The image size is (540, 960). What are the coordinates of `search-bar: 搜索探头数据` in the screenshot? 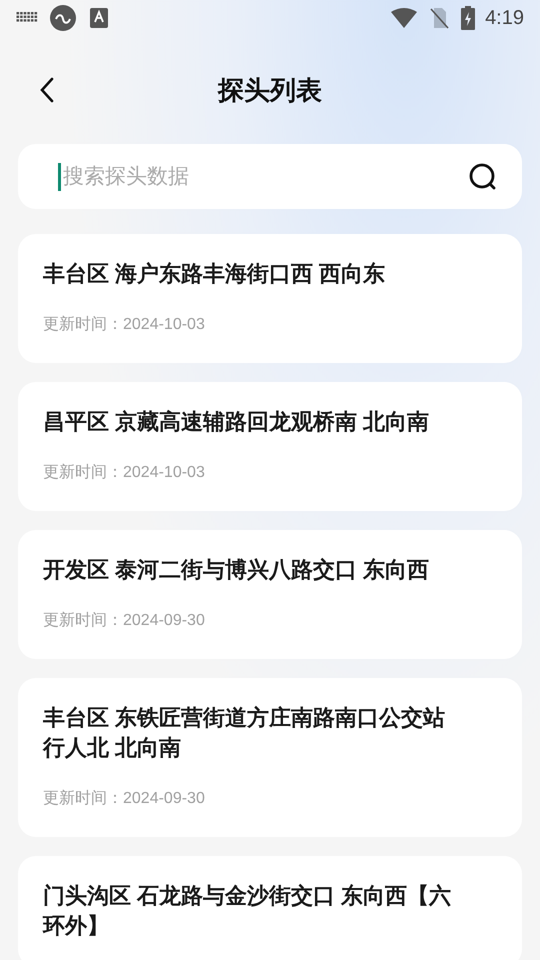 It's located at (270, 176).